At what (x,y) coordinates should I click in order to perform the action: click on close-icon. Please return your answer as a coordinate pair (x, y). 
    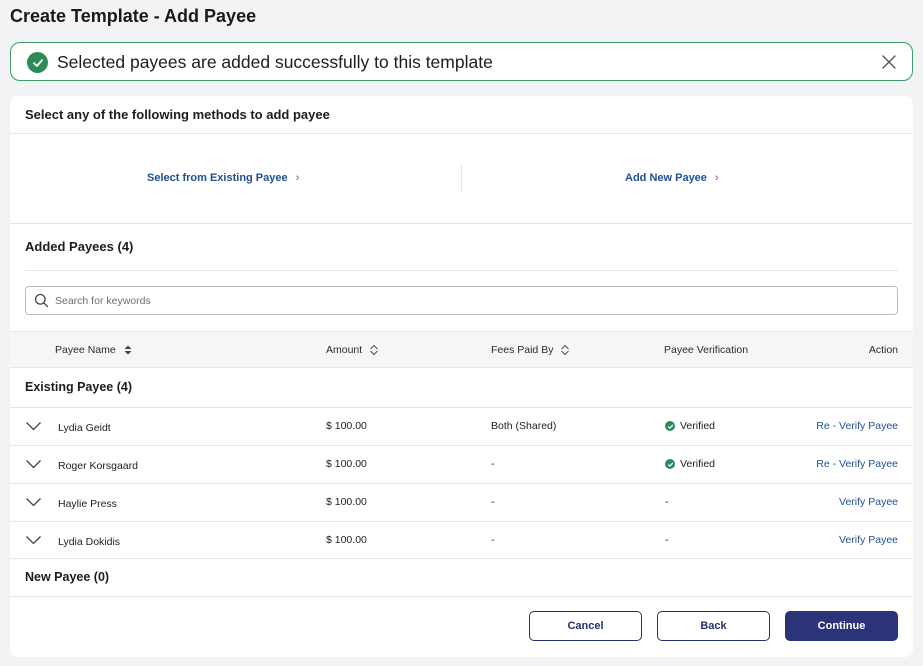
    Looking at the image, I should click on (889, 62).